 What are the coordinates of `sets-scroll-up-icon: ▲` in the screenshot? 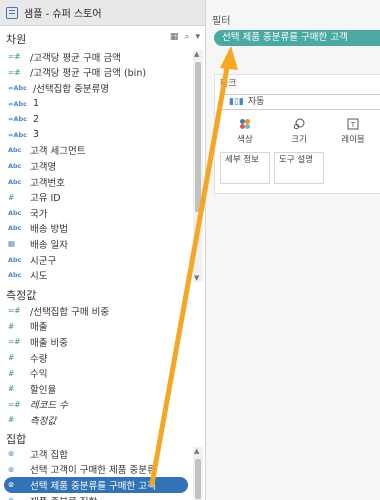 It's located at (196, 451).